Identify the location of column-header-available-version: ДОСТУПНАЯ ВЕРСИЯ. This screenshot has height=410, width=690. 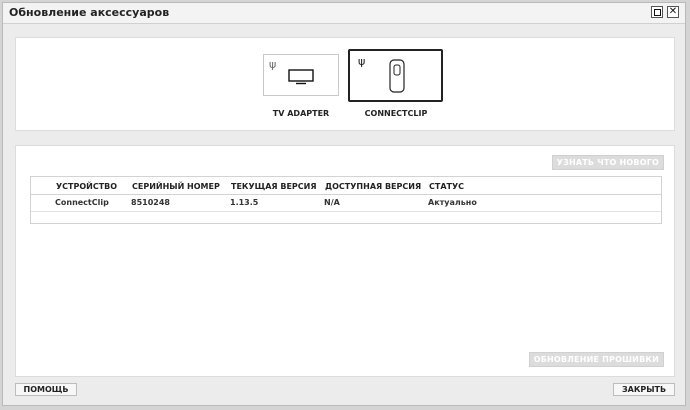
(373, 186).